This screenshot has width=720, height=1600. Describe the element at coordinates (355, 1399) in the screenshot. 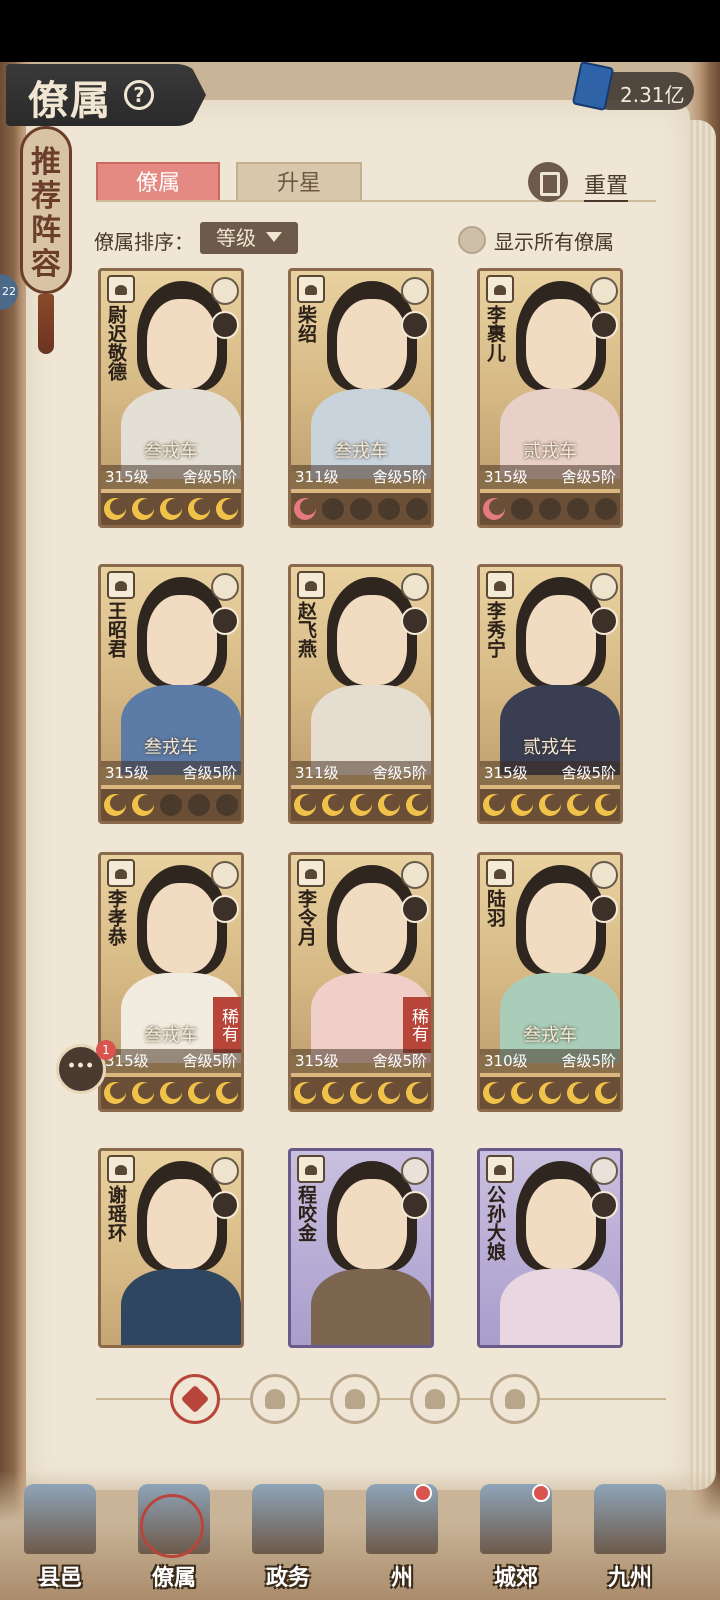

I see `filter-strategist-icon` at that location.